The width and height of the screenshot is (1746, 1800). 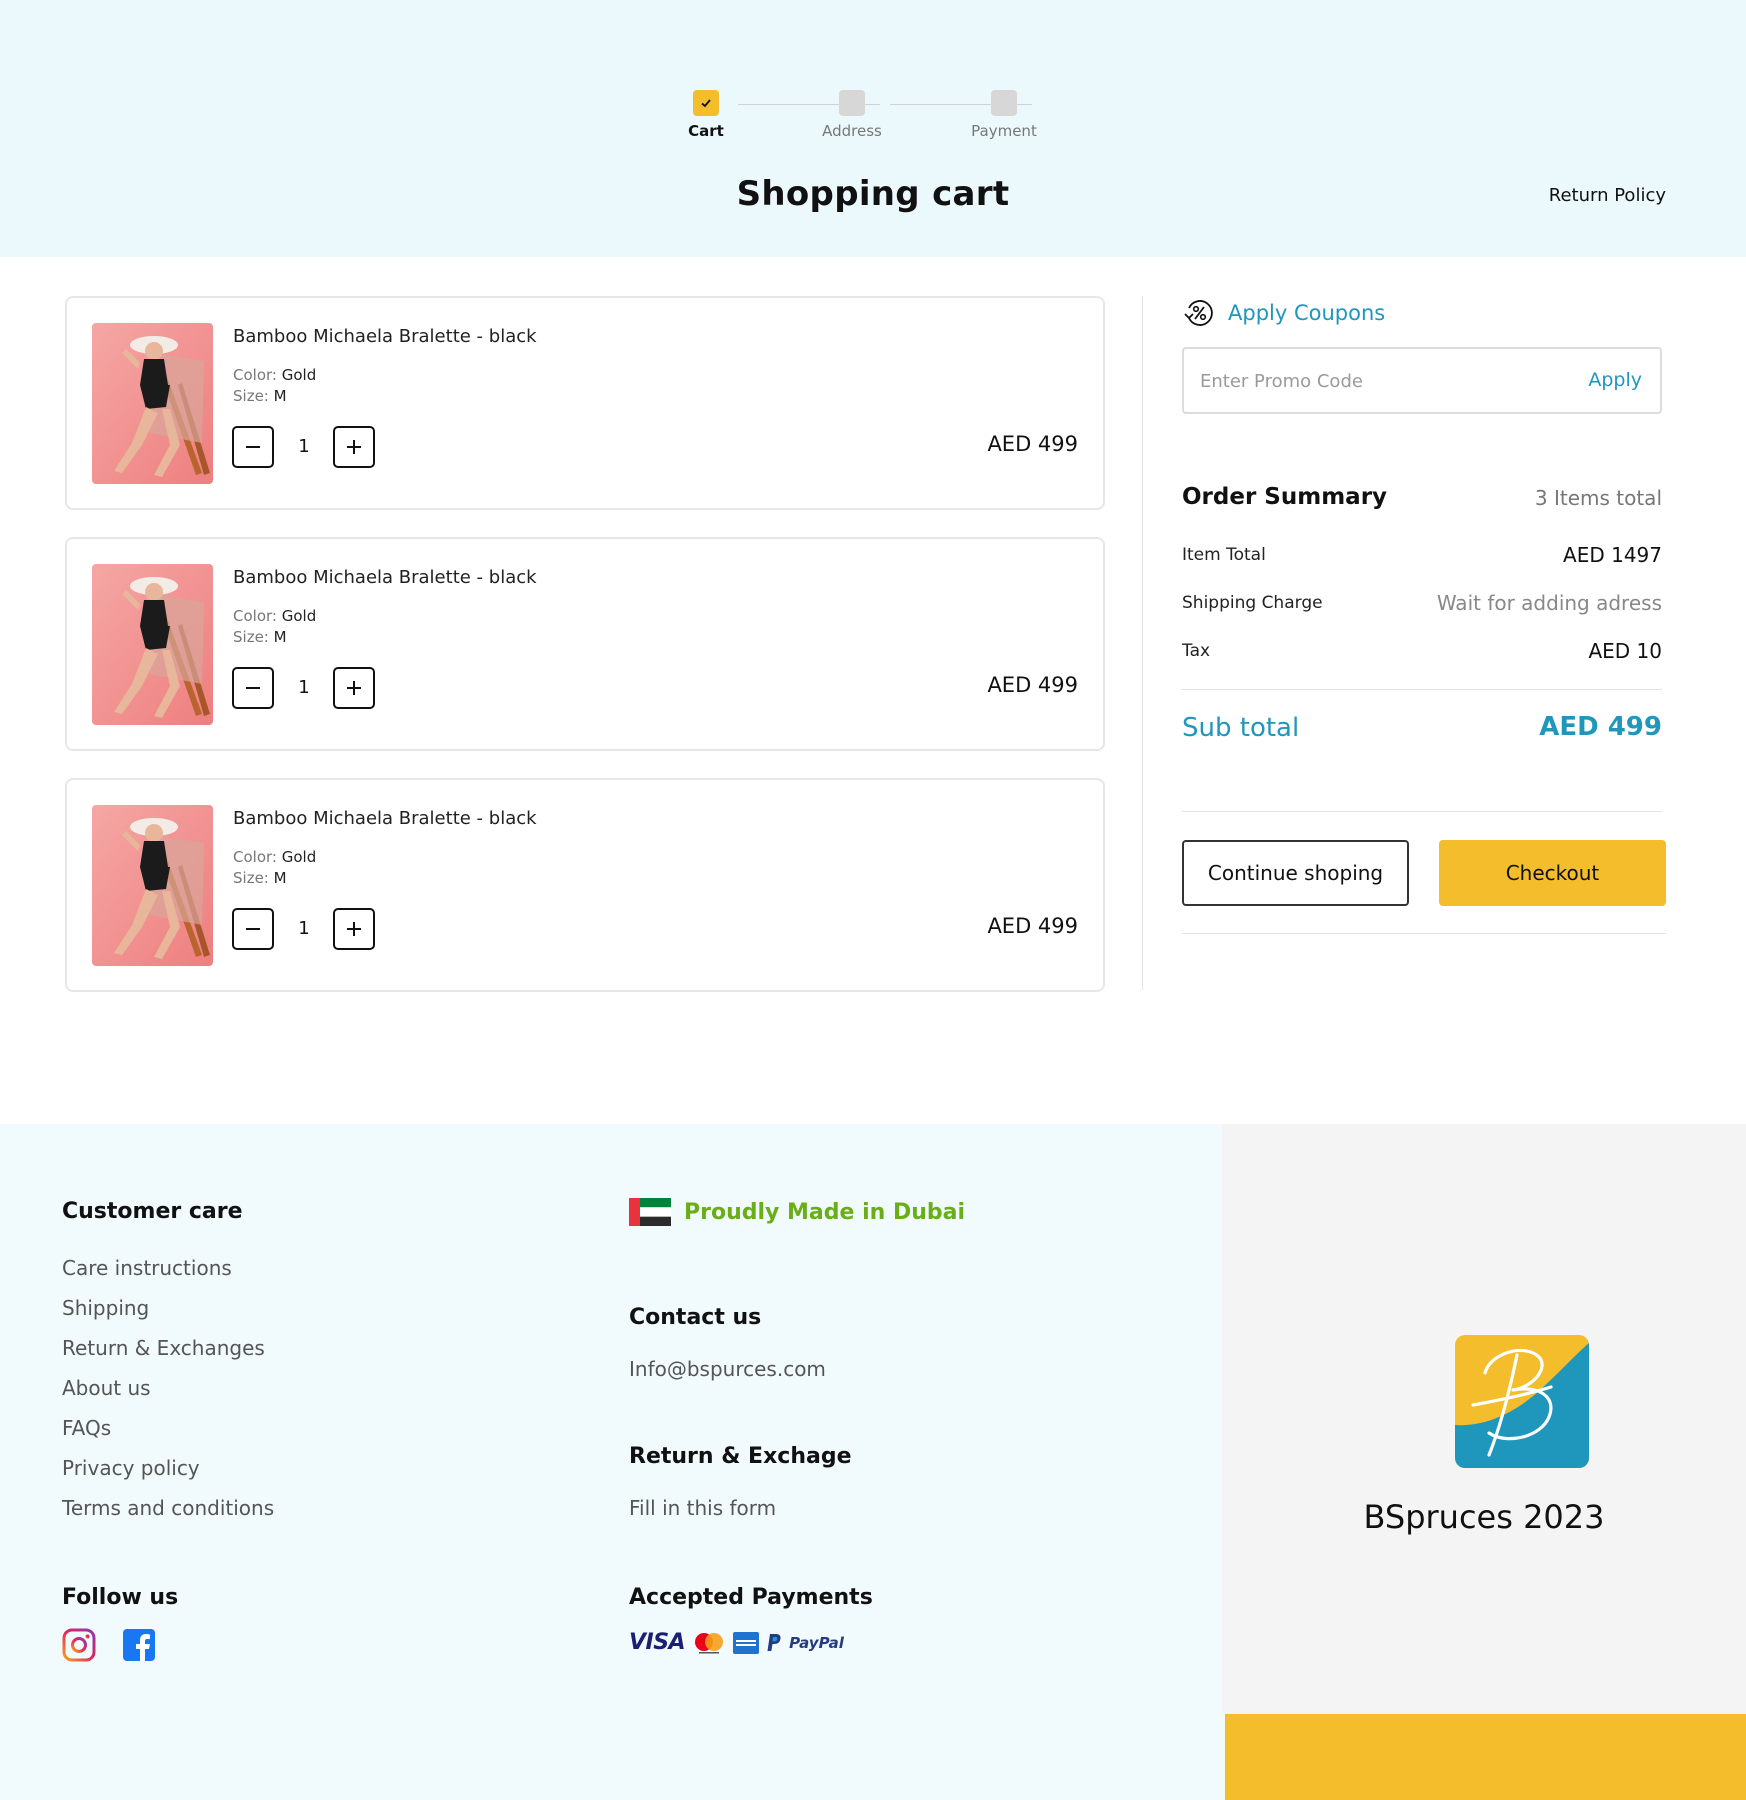 I want to click on apply-coupons-toggle: Apply Coupons, so click(x=1283, y=313).